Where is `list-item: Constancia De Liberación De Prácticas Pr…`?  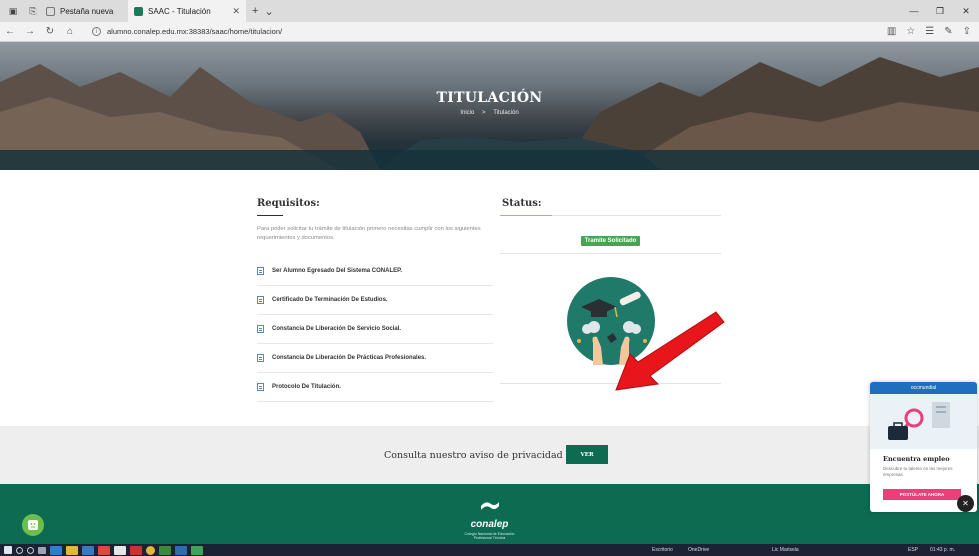 list-item: Constancia De Liberación De Prácticas Pr… is located at coordinates (375, 358).